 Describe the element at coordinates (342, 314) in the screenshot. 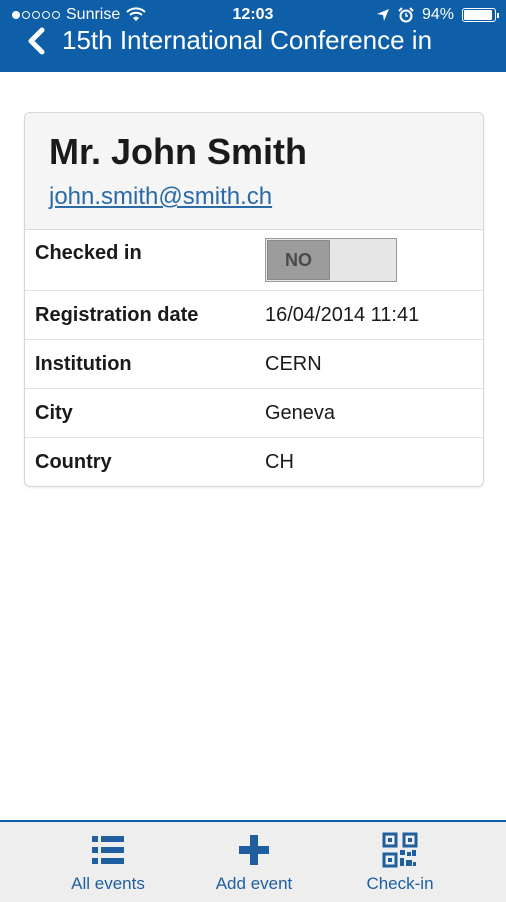

I see `row-value: 16/04/2014 11:41` at that location.